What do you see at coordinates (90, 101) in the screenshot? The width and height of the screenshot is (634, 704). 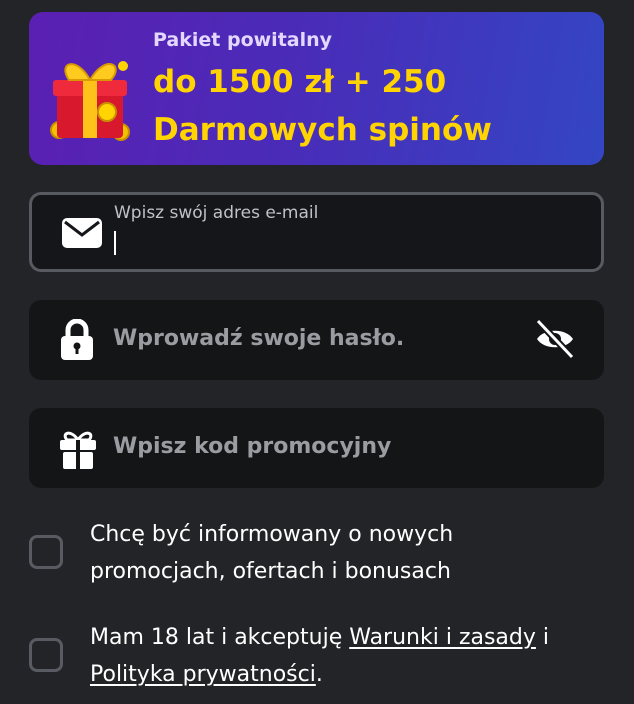 I see `gift-box-coins-icon` at bounding box center [90, 101].